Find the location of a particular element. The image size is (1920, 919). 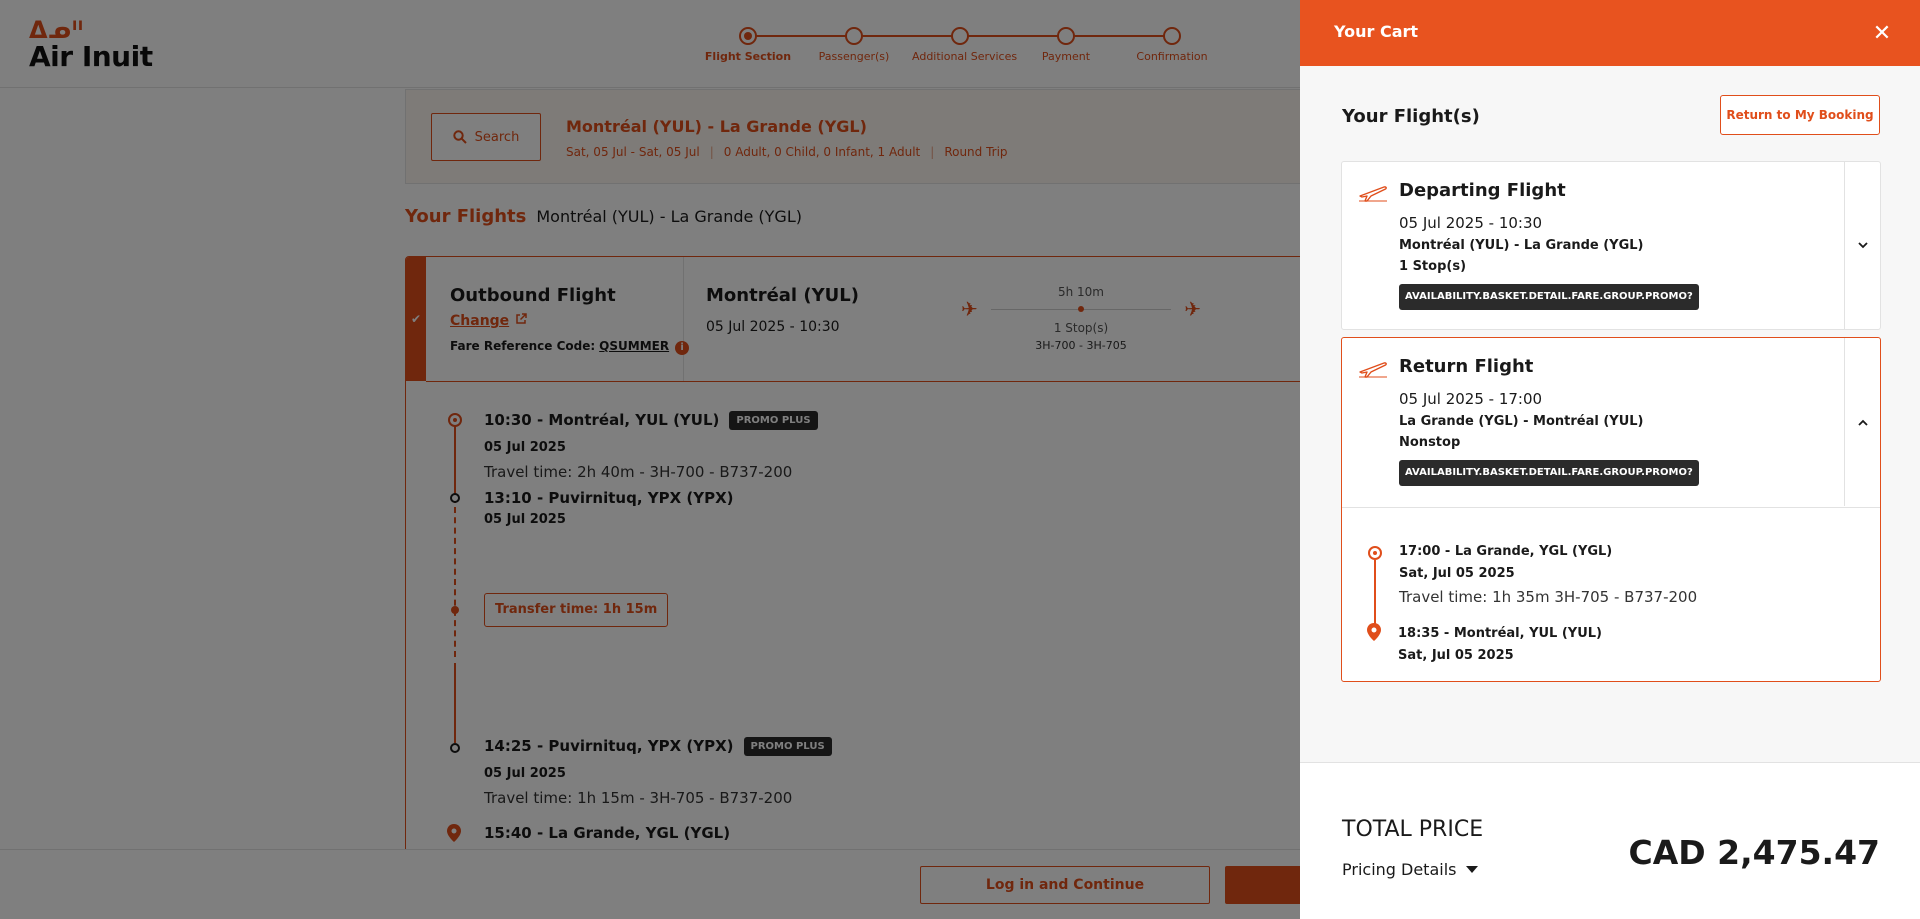

total-price-amount: CAD 2,475.47 is located at coordinates (1754, 852).